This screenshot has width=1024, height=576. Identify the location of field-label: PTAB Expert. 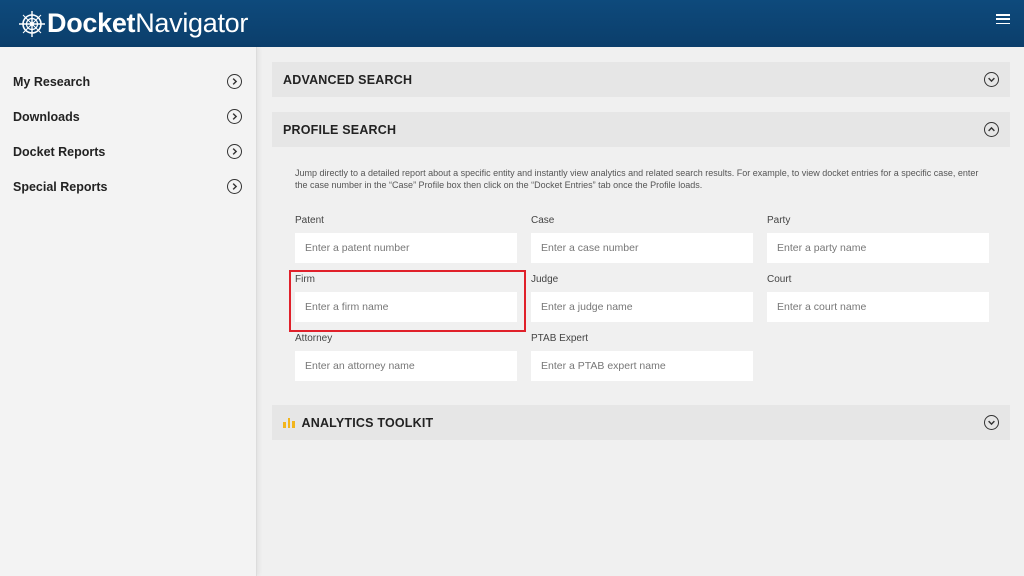
(560, 338).